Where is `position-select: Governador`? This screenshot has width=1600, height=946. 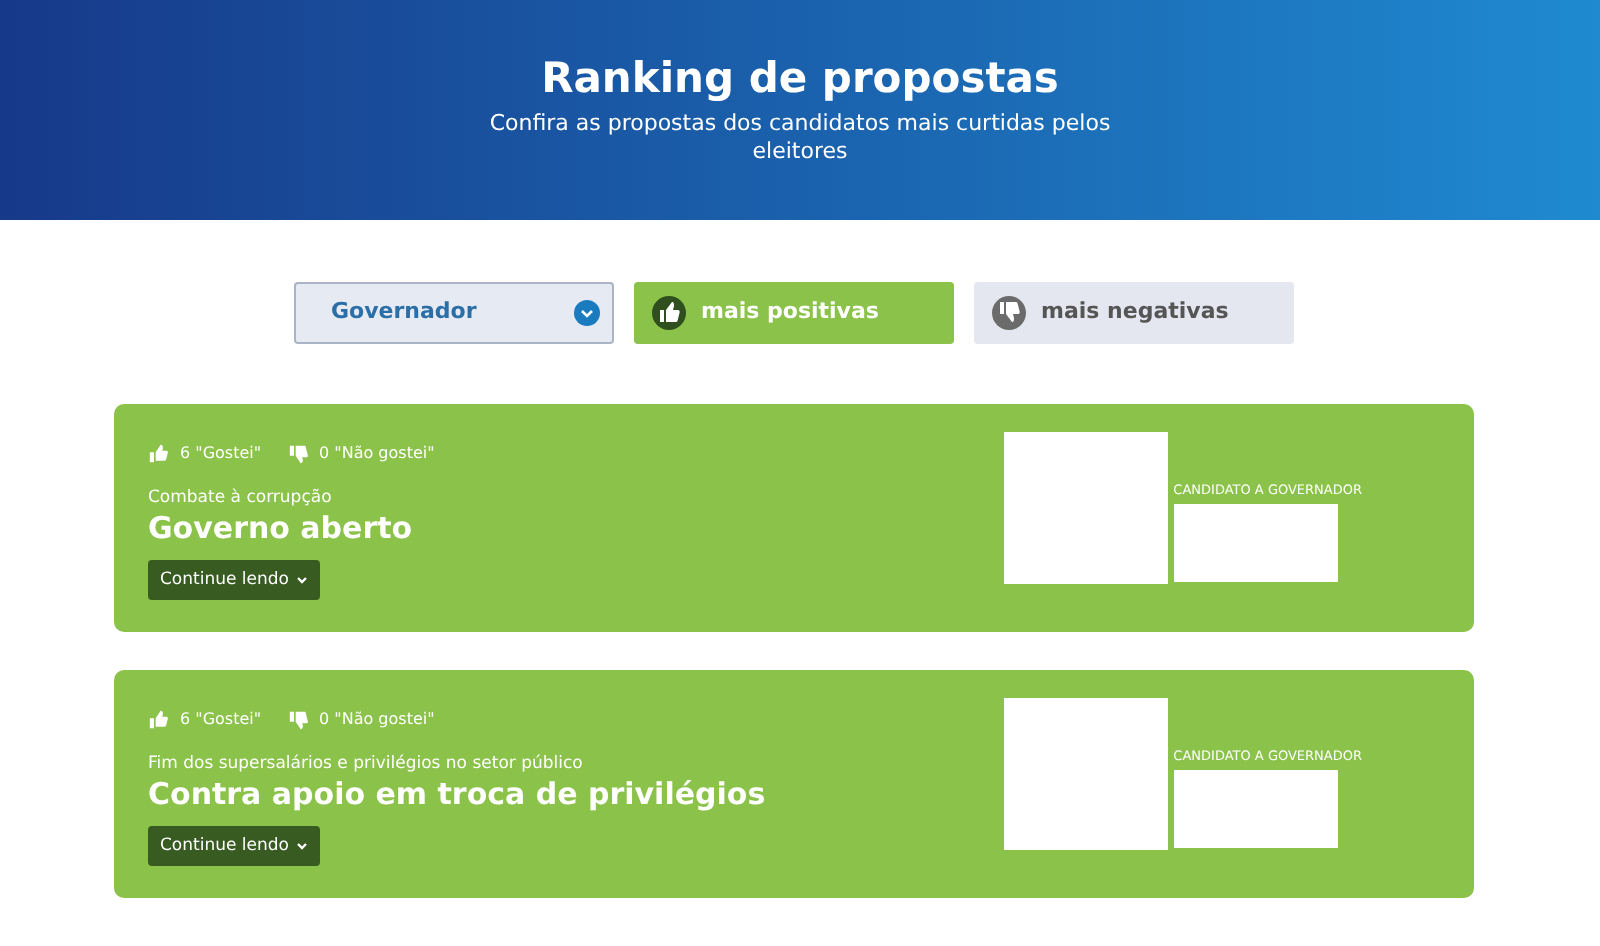 position-select: Governador is located at coordinates (453, 313).